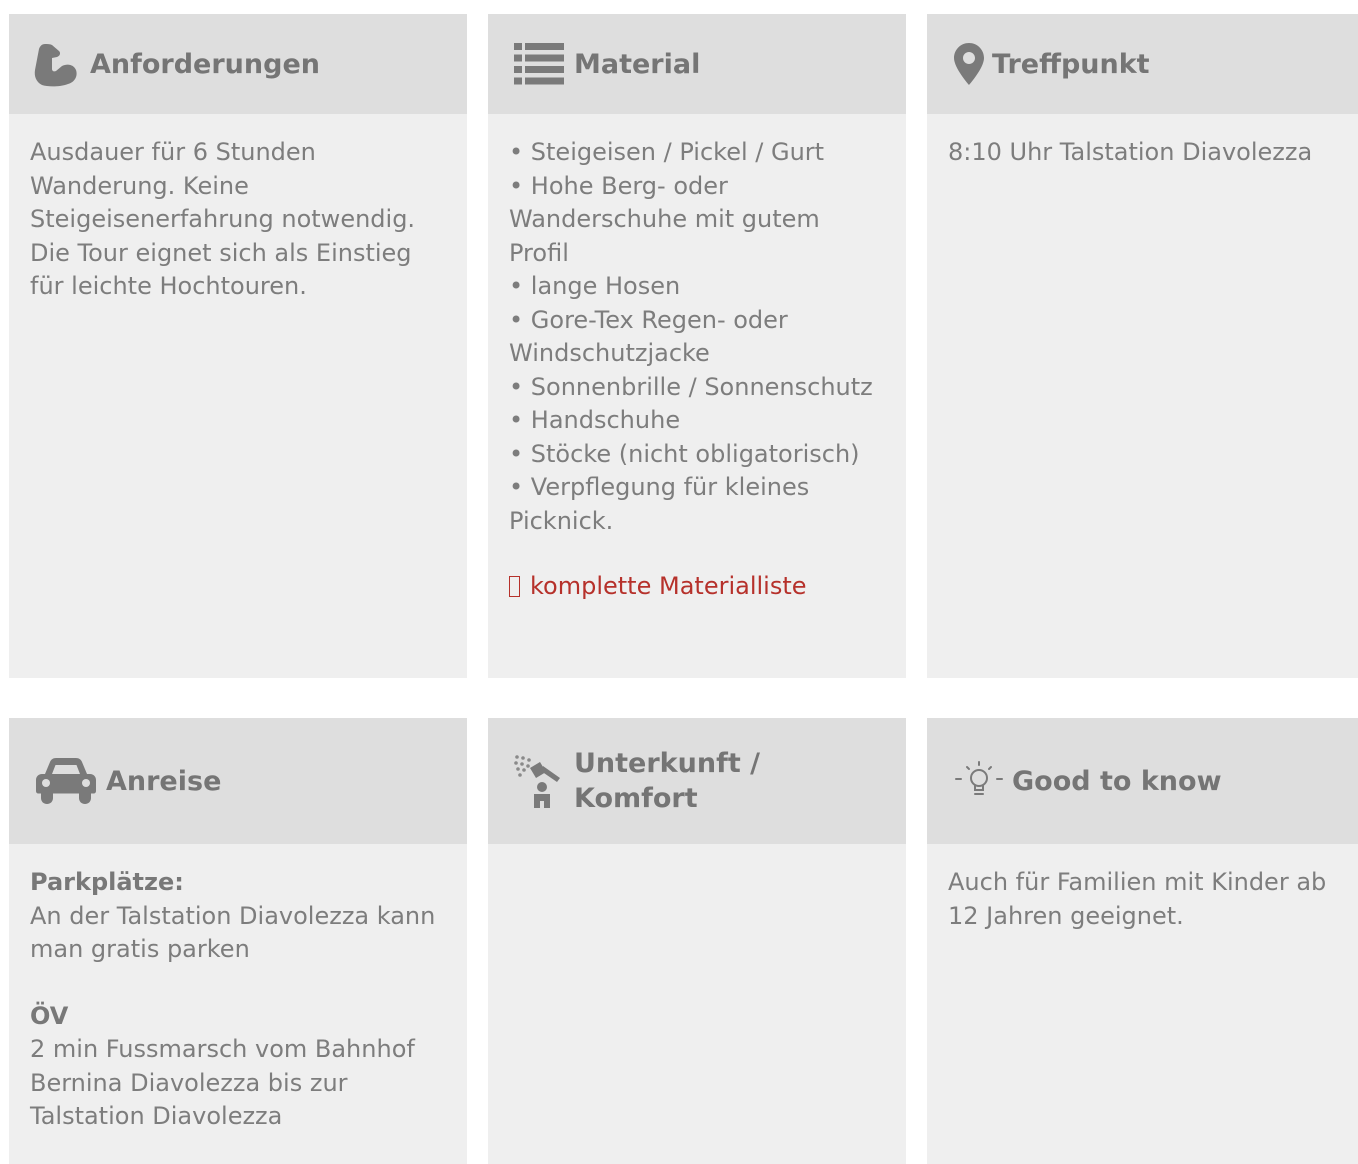 This screenshot has height=1164, width=1358. What do you see at coordinates (164, 781) in the screenshot?
I see `card-title: Anreise` at bounding box center [164, 781].